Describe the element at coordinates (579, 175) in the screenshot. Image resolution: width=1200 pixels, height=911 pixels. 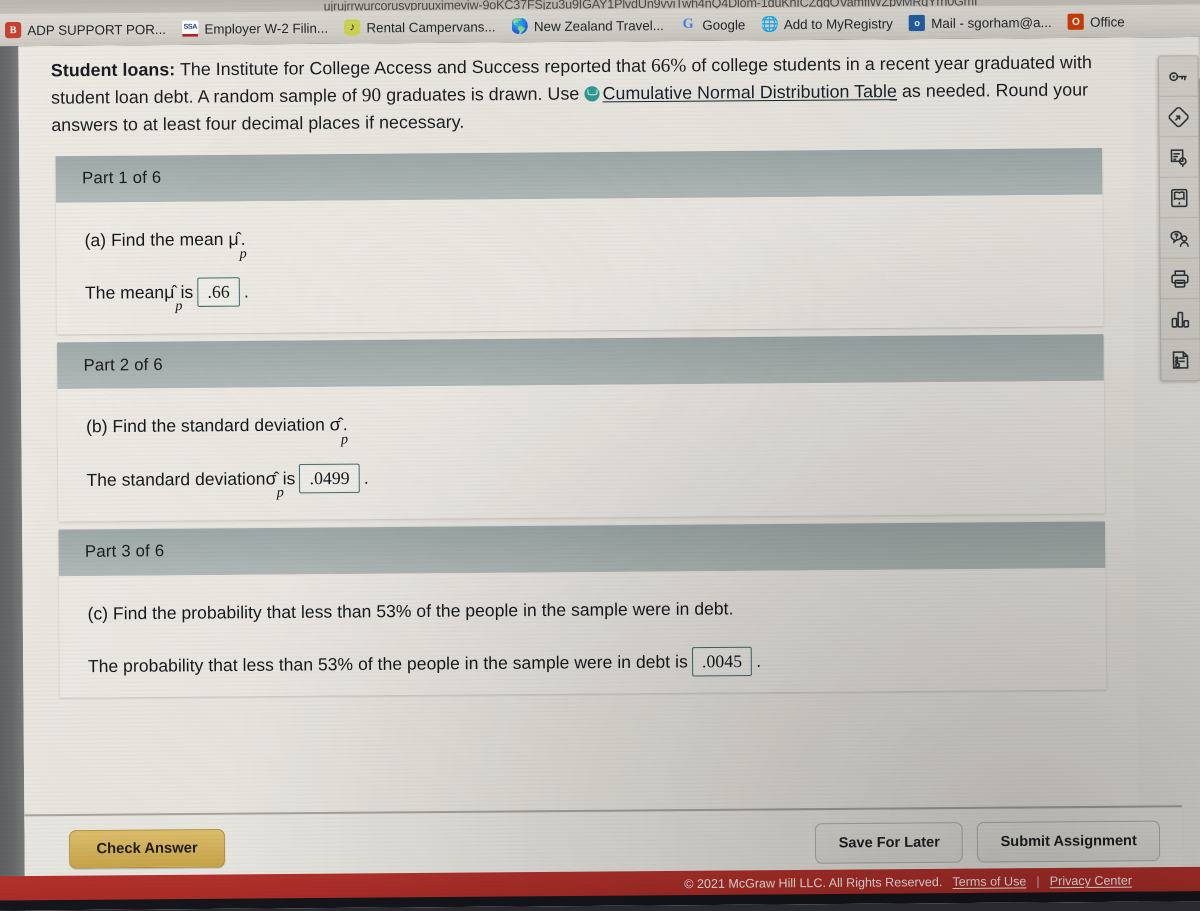
I see `part-1-header: Part 1 of 6` at that location.